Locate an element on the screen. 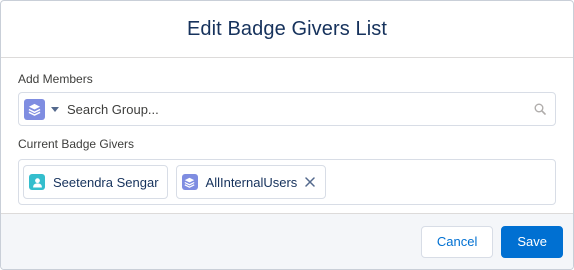  cancel-button: Cancel is located at coordinates (457, 241).